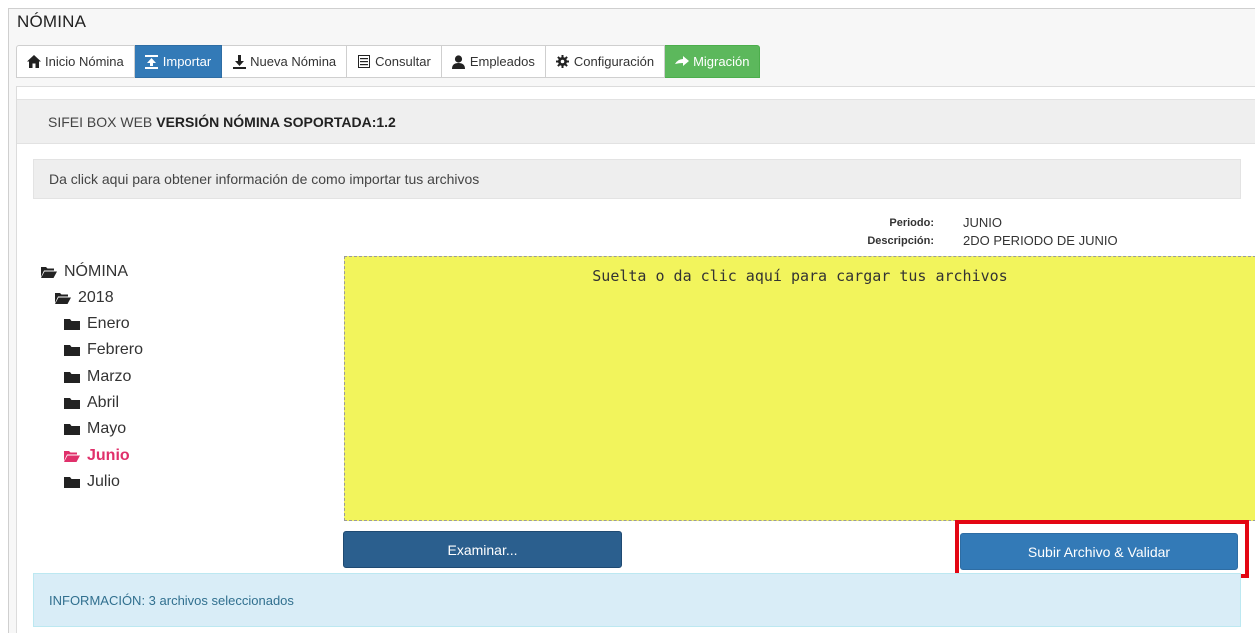  I want to click on tab-empleados: Empleados, so click(493, 61).